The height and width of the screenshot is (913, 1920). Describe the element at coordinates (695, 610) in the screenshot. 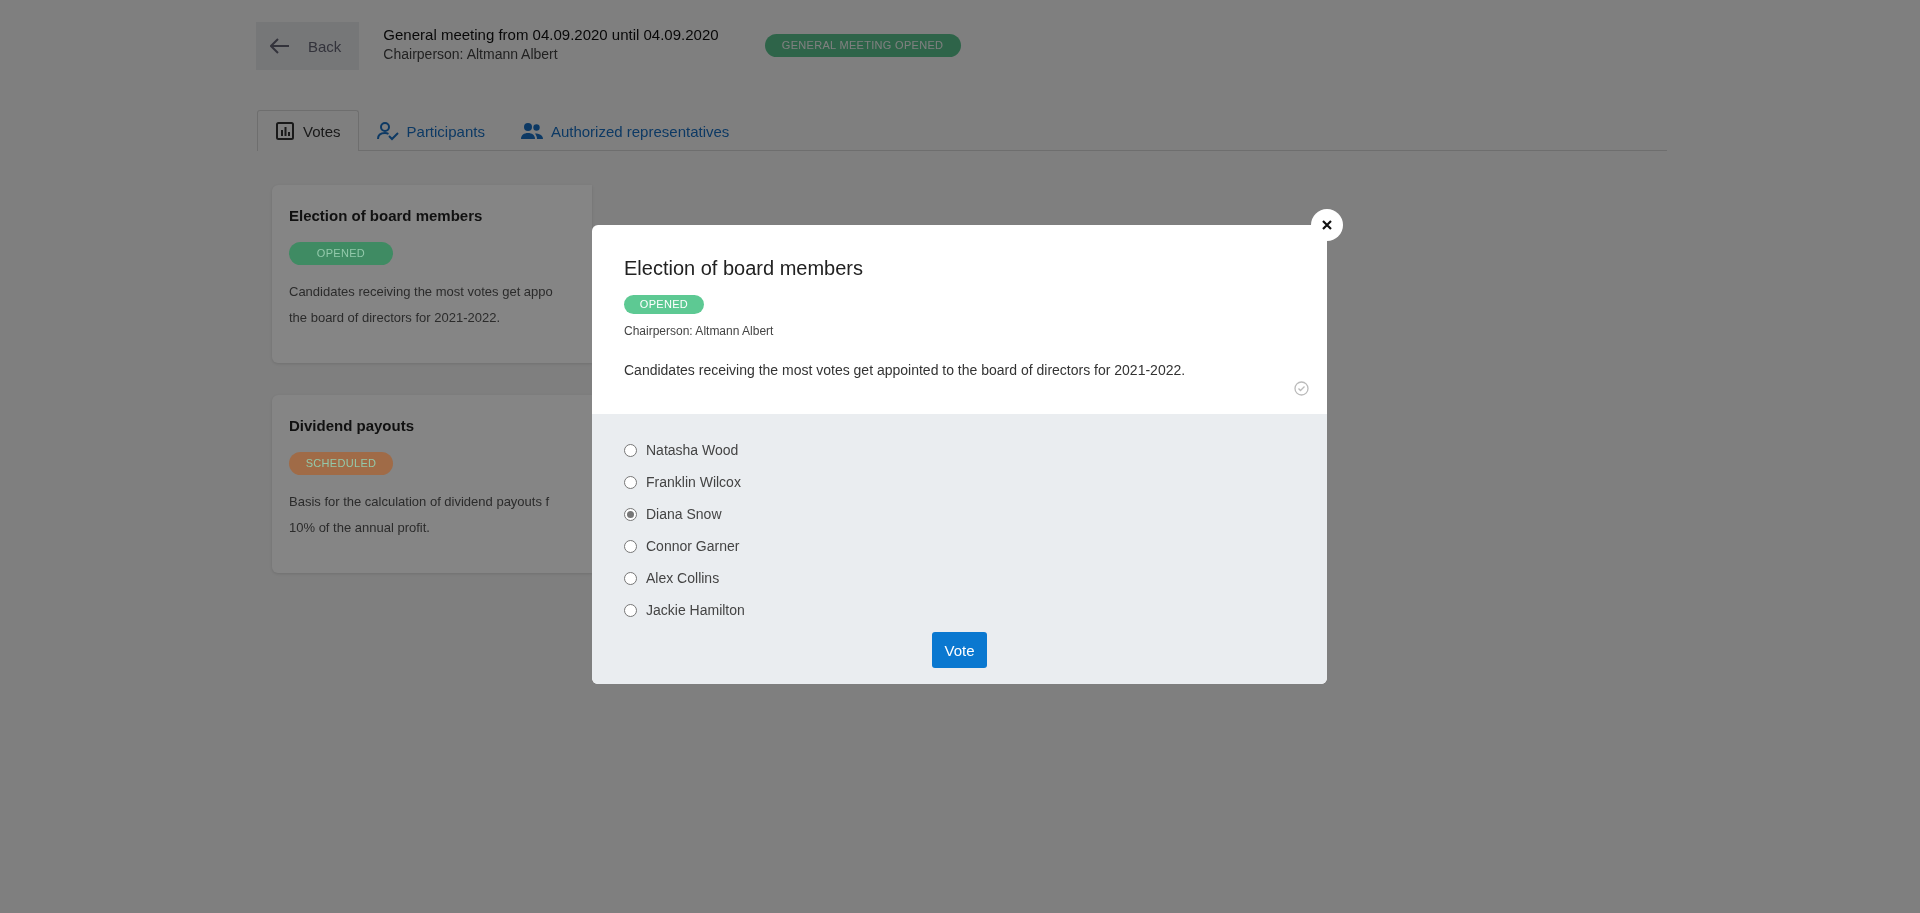

I see `candidate-name: Jackie Hamilton` at that location.